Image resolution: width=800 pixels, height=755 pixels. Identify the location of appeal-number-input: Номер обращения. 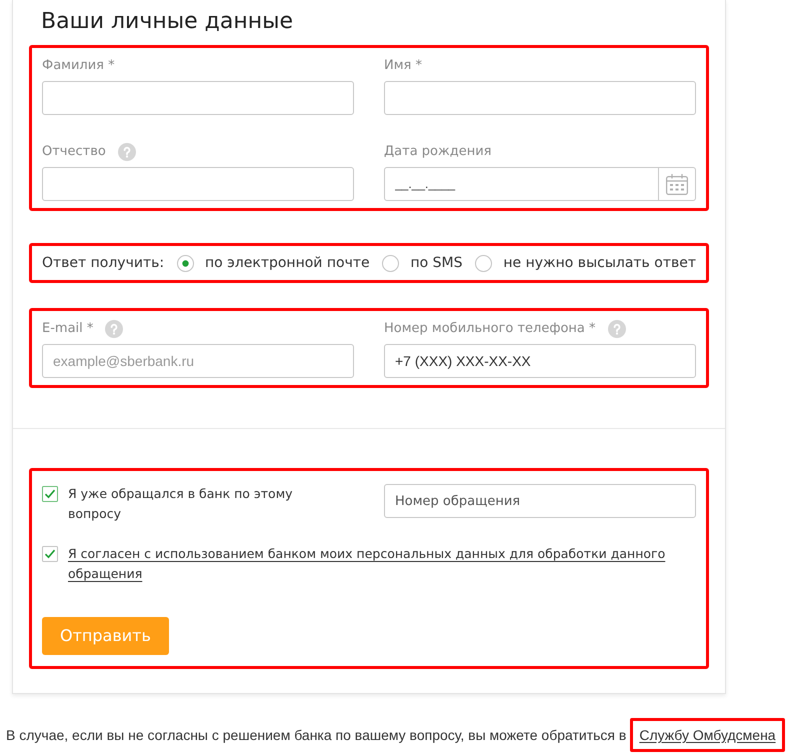
(540, 501).